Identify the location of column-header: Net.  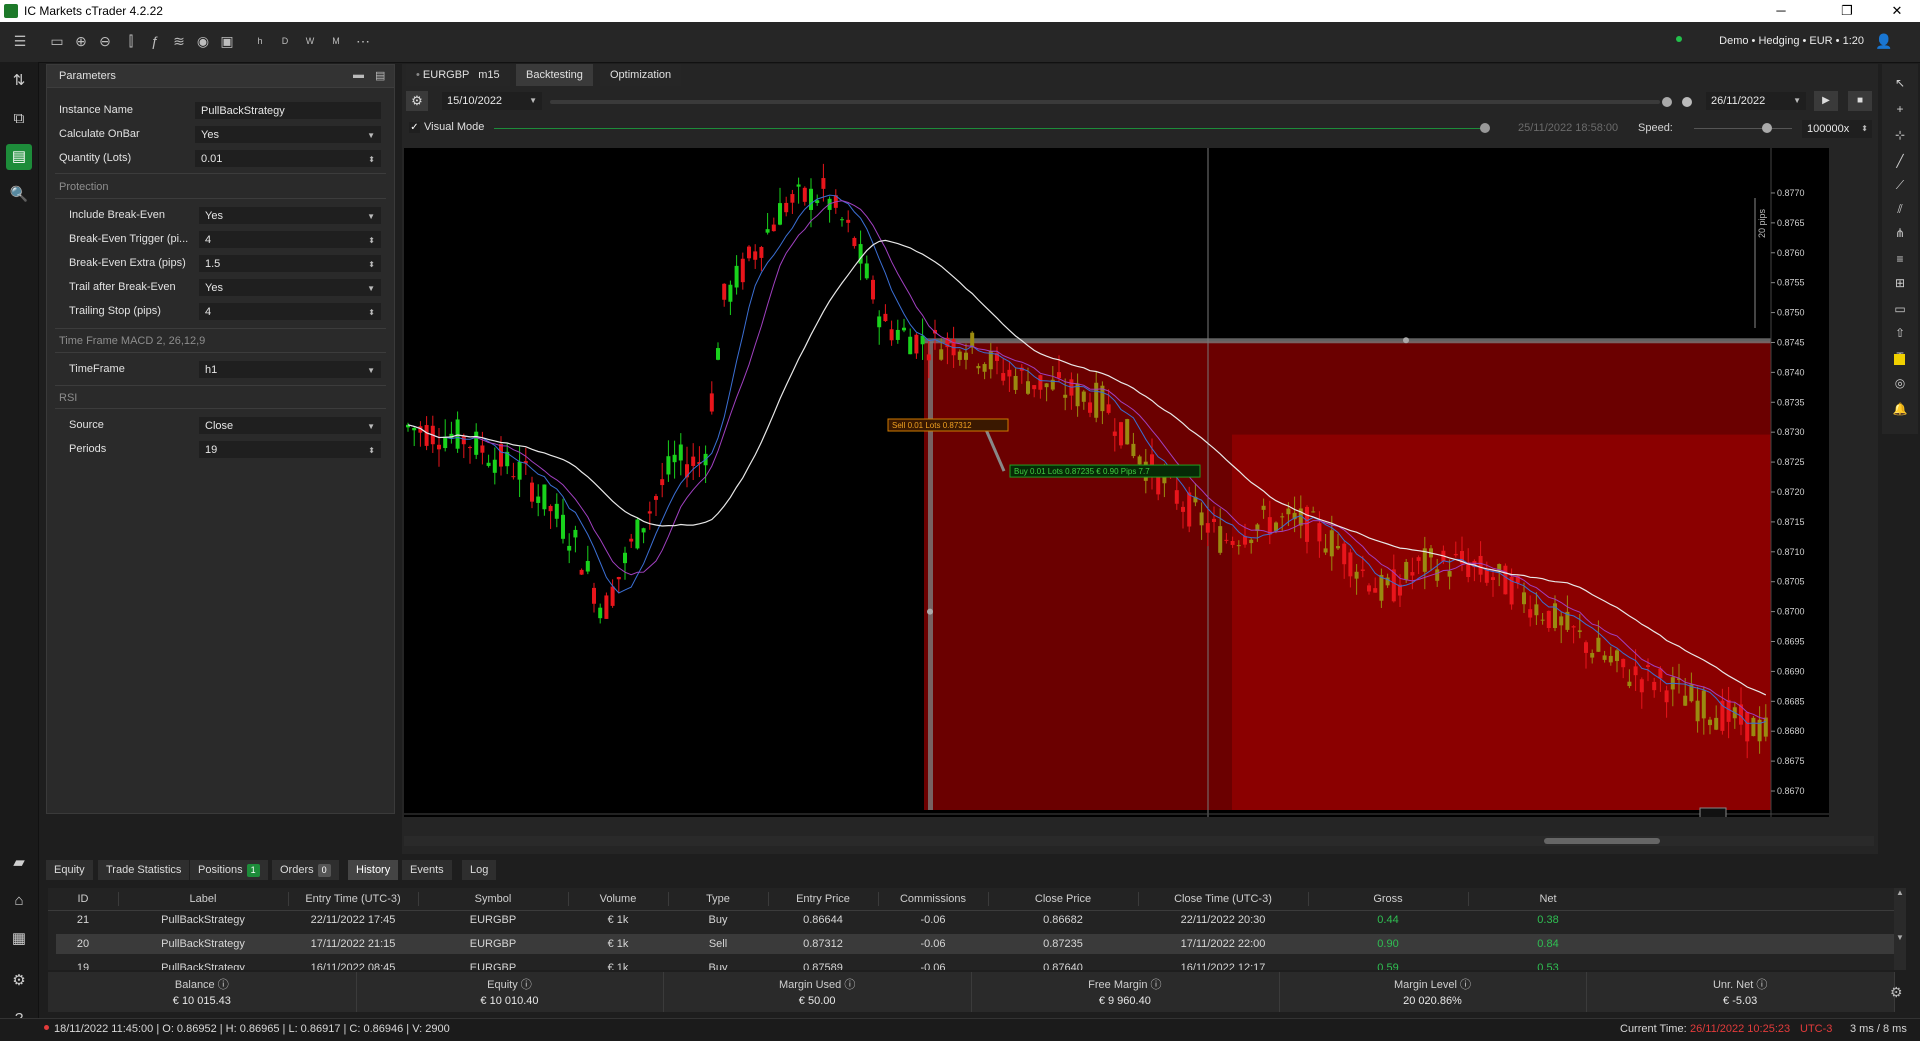
(1548, 899).